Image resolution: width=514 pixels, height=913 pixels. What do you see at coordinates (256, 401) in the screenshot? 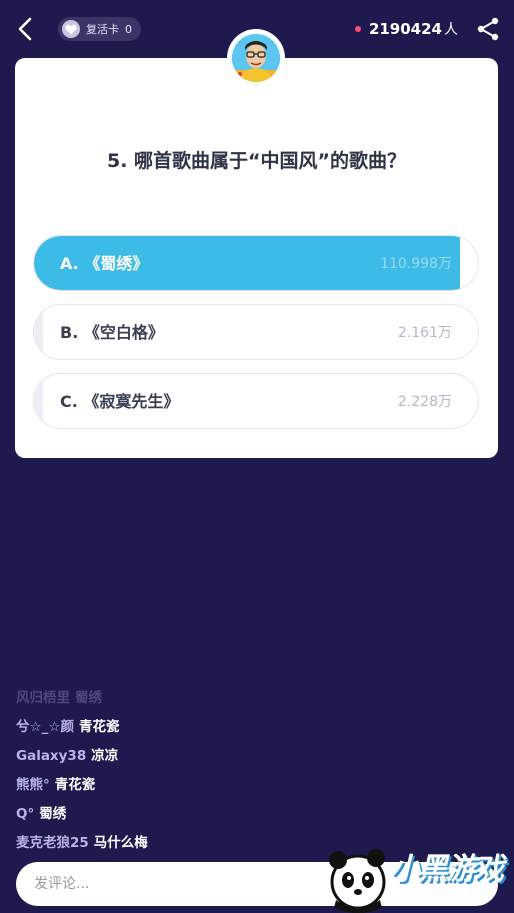
I see `option-c: C. 《寂寞先生》 2.228万` at bounding box center [256, 401].